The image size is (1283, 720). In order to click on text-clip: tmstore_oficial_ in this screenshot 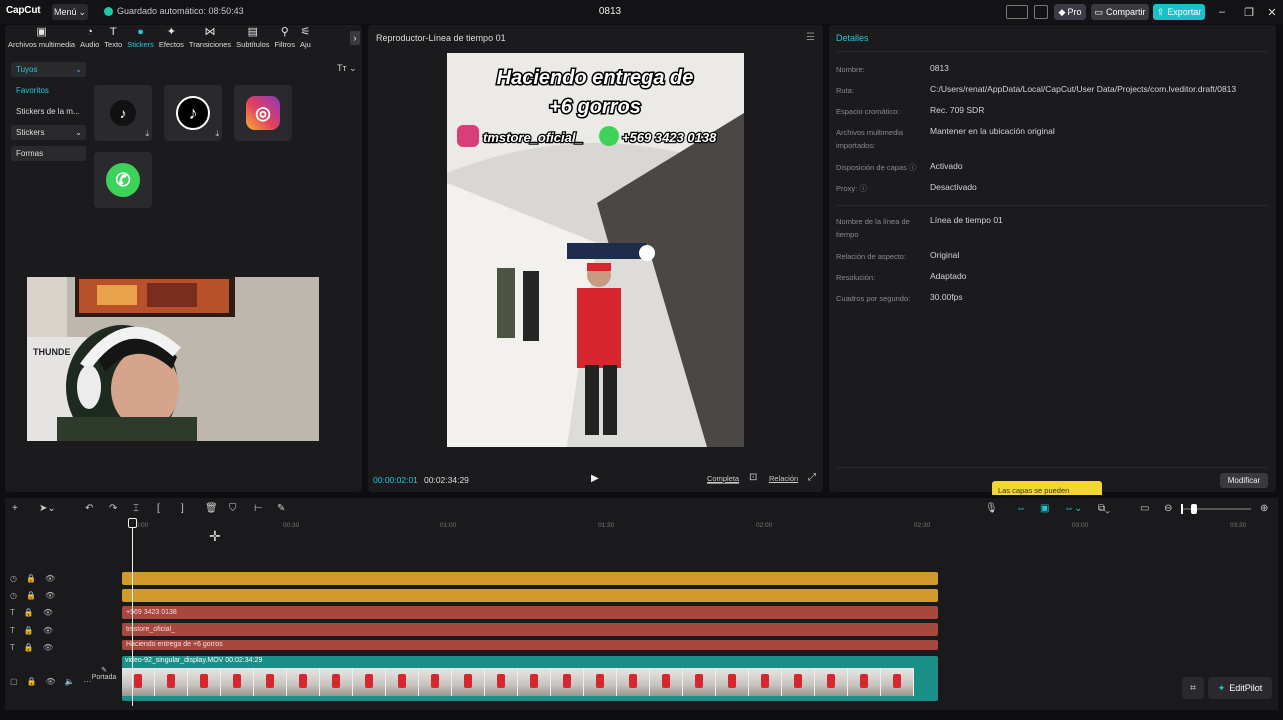, I will do `click(530, 629)`.